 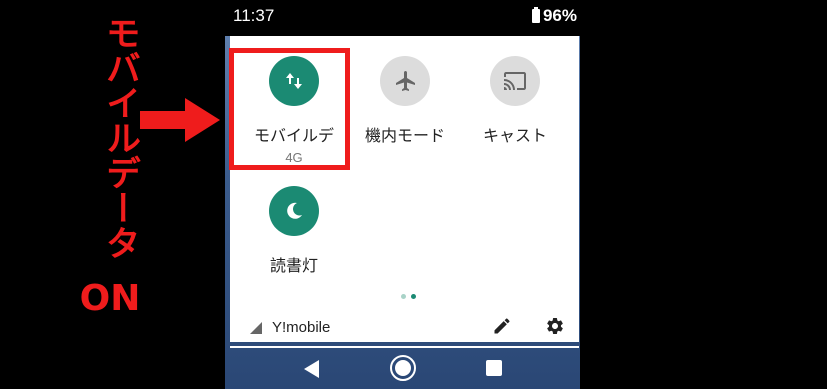 What do you see at coordinates (514, 135) in the screenshot?
I see `tile-cast-label: キャスト` at bounding box center [514, 135].